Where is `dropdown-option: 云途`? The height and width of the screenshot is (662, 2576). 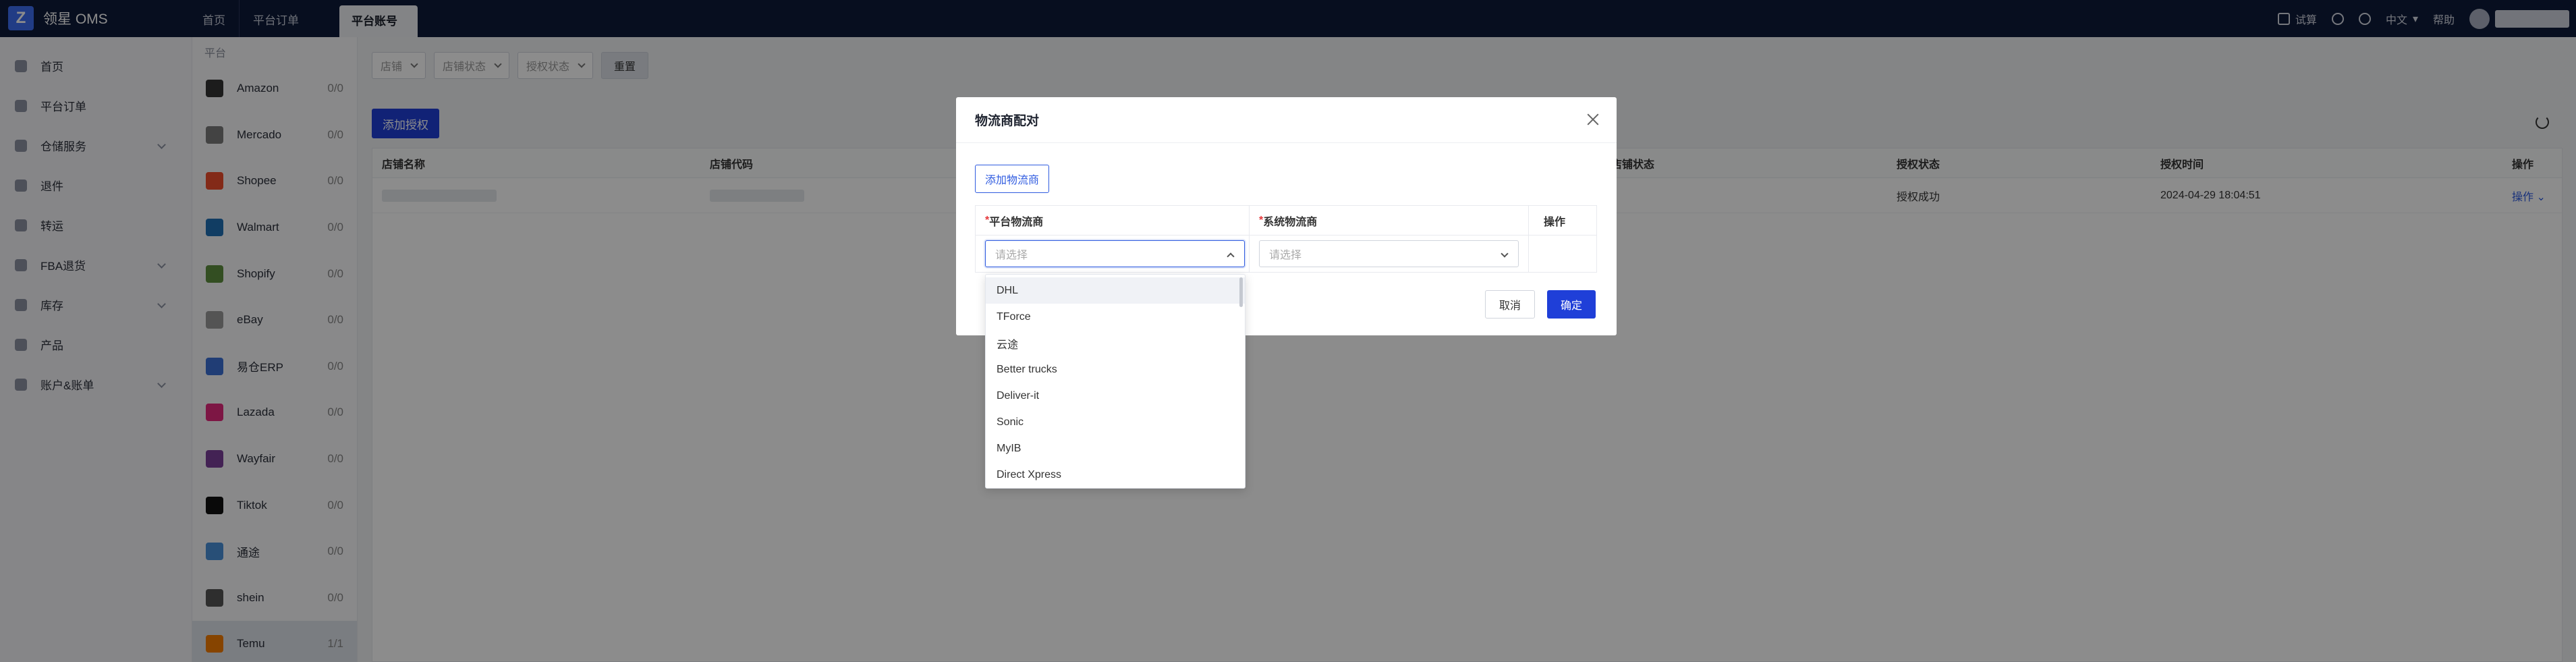 dropdown-option: 云途 is located at coordinates (1115, 343).